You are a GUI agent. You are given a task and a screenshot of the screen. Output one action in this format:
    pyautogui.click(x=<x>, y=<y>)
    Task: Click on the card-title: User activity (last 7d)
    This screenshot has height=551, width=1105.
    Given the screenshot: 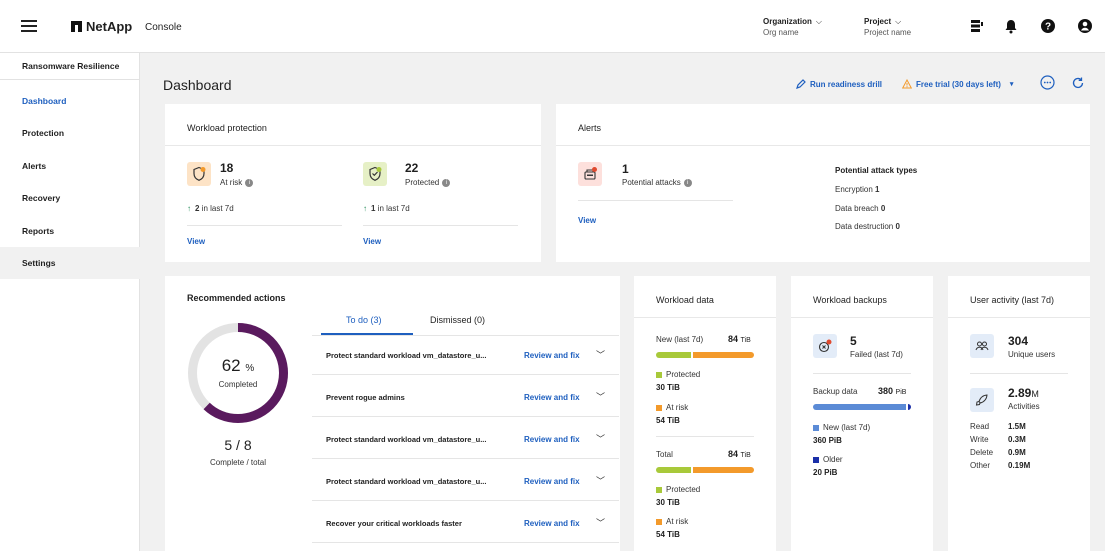 What is the action you would take?
    pyautogui.click(x=1019, y=297)
    